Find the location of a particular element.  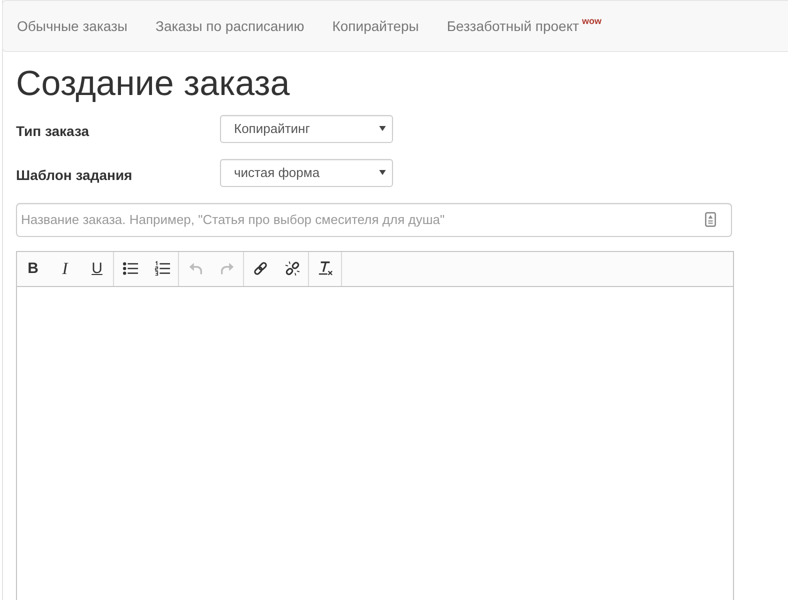

dropdown: Копирайтинг is located at coordinates (306, 128).